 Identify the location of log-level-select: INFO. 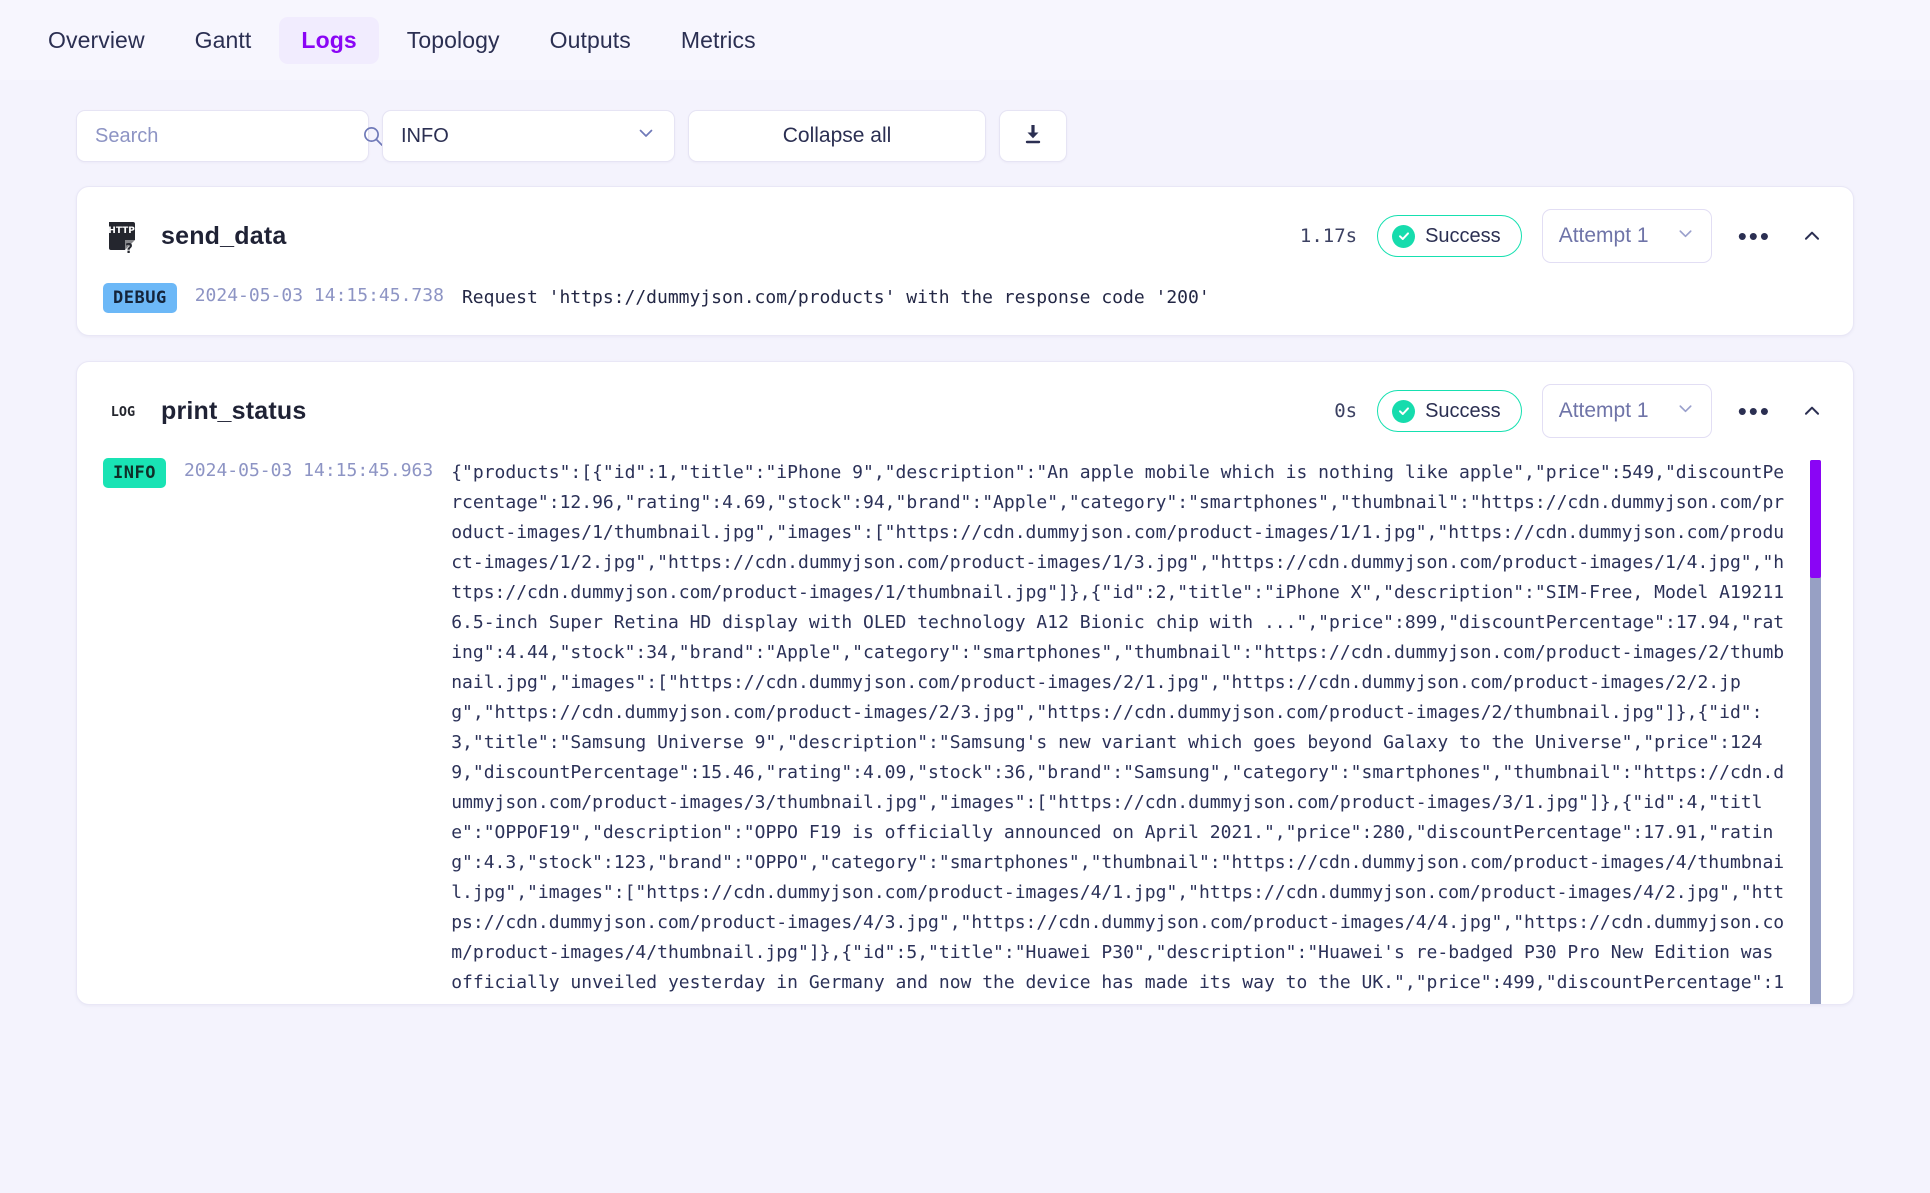
(528, 136).